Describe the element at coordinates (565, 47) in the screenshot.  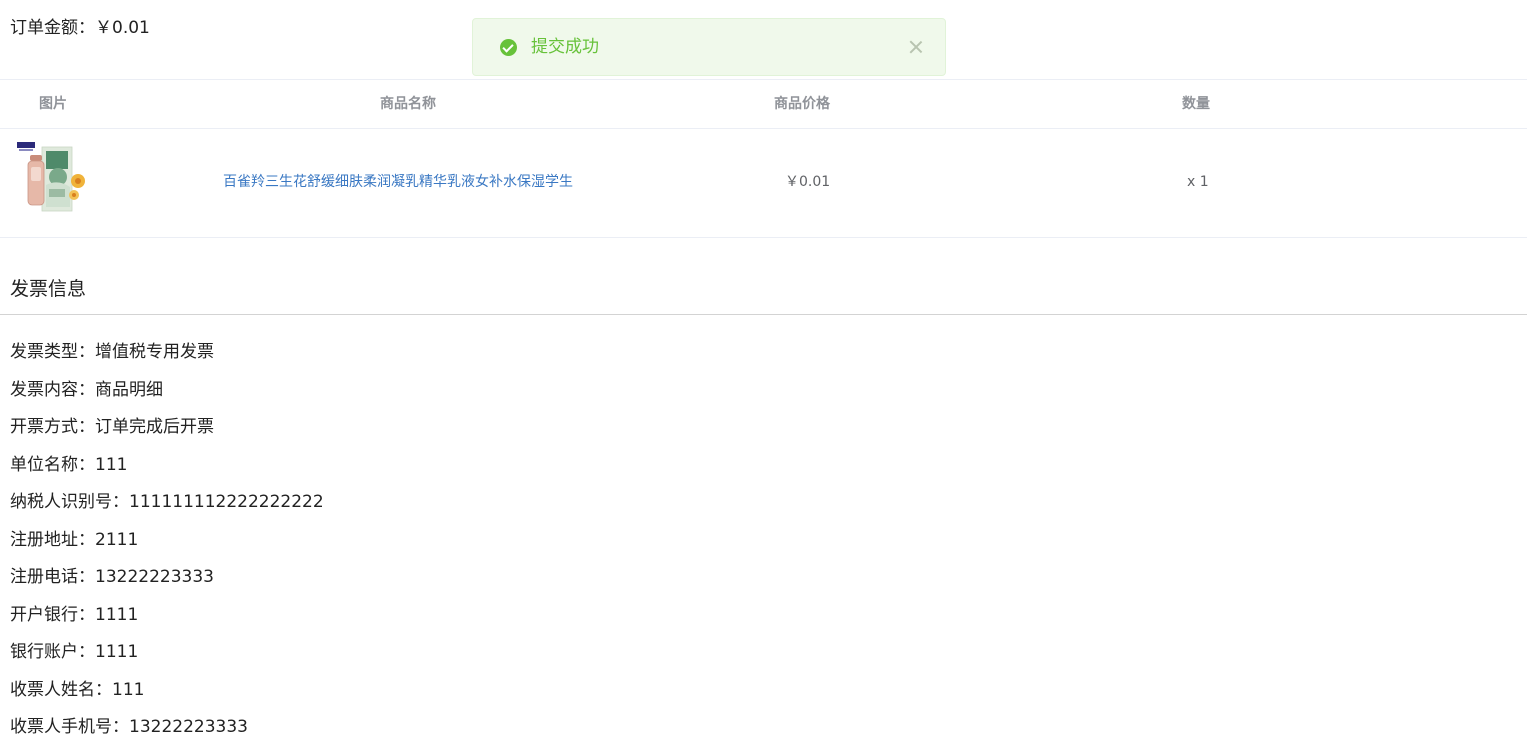
I see `toast-message: 提交成功` at that location.